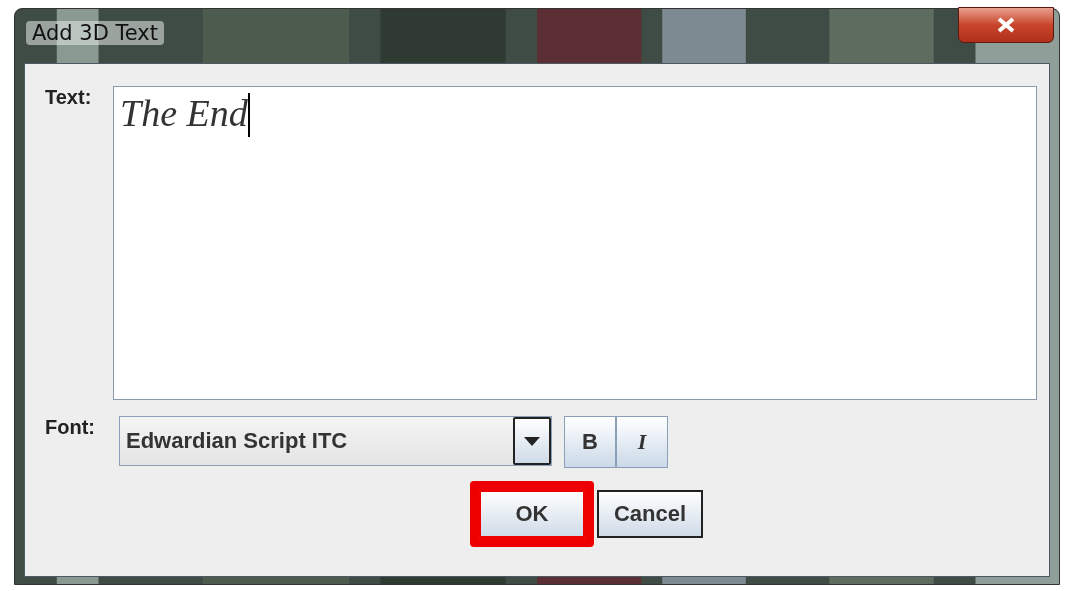 This screenshot has width=1072, height=591. Describe the element at coordinates (650, 514) in the screenshot. I see `cancel-button: Cancel` at that location.